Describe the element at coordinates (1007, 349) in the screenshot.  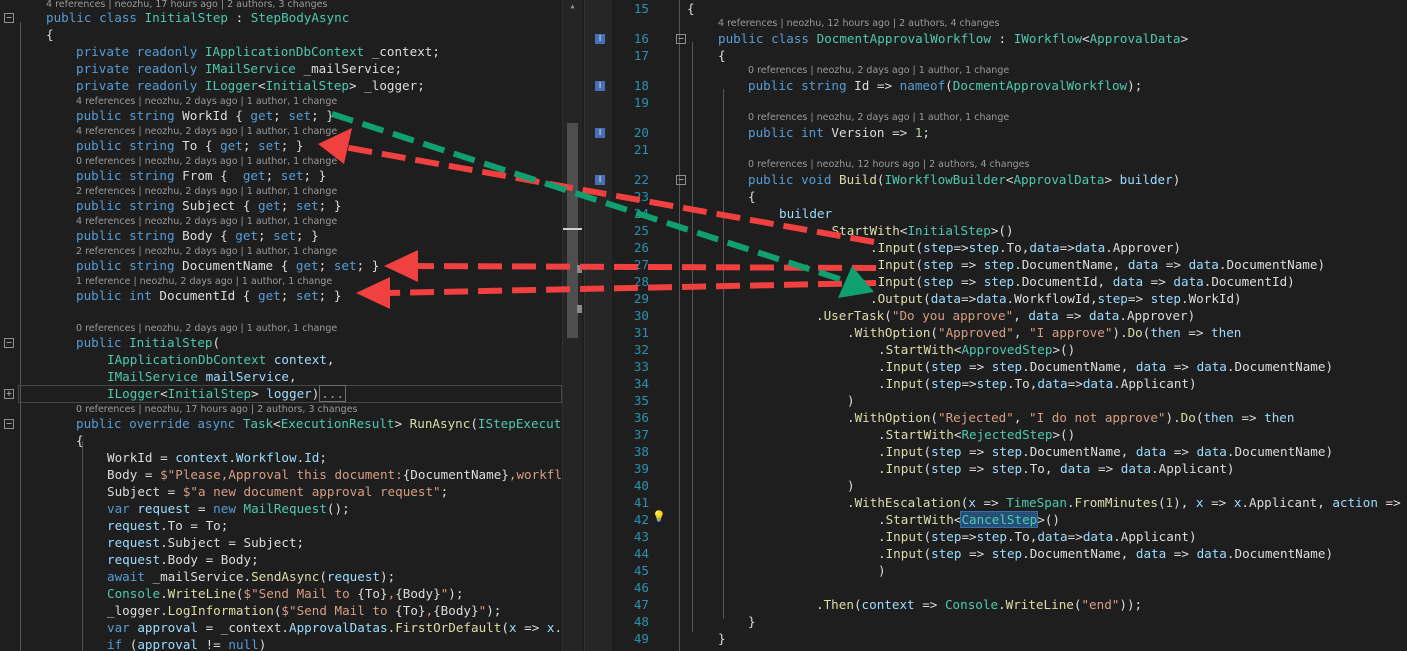
I see `code-token: ApprovedStep` at that location.